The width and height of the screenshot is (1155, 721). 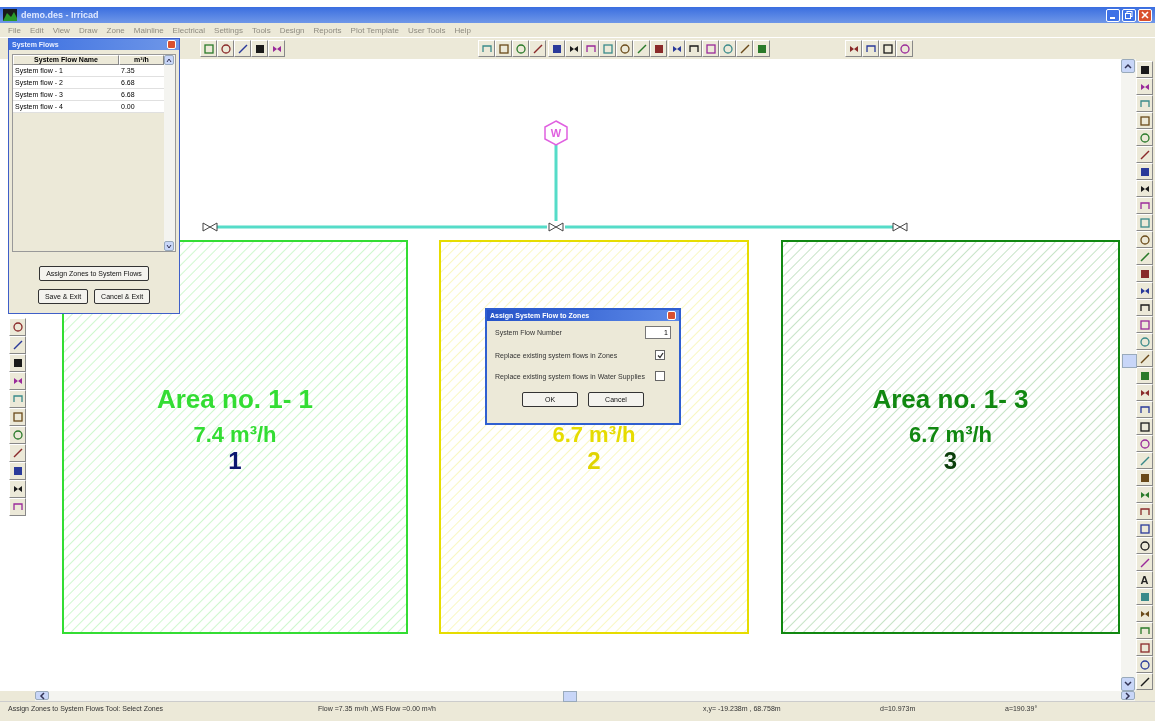 What do you see at coordinates (60, 15) in the screenshot?
I see `window-title: demo.des - Irricad` at bounding box center [60, 15].